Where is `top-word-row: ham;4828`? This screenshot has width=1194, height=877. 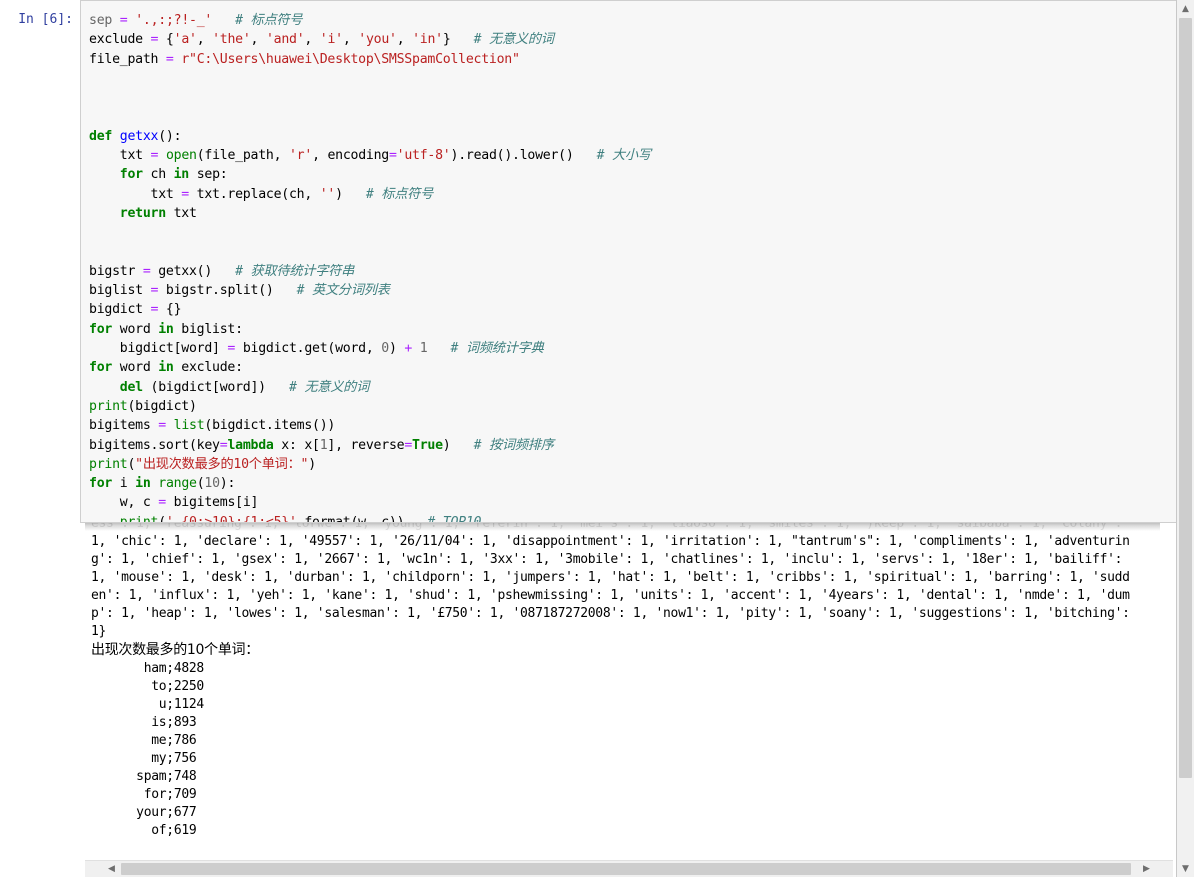
top-word-row: ham;4828 is located at coordinates (174, 668).